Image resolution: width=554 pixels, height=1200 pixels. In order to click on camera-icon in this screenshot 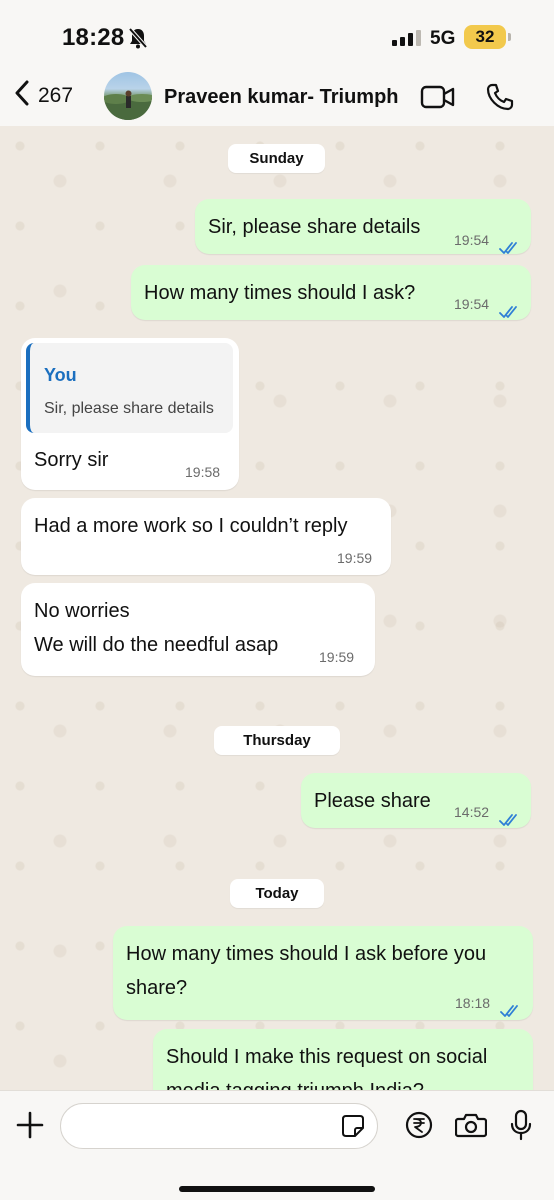, I will do `click(471, 1127)`.